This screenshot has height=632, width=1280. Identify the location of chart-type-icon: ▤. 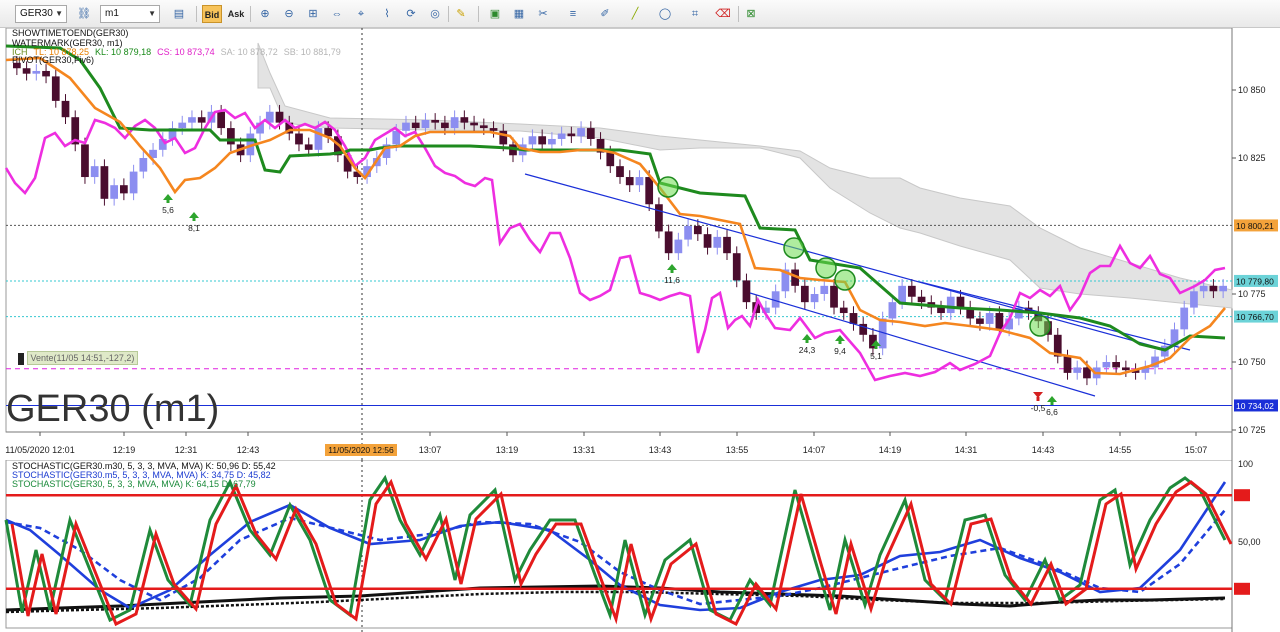
(179, 14).